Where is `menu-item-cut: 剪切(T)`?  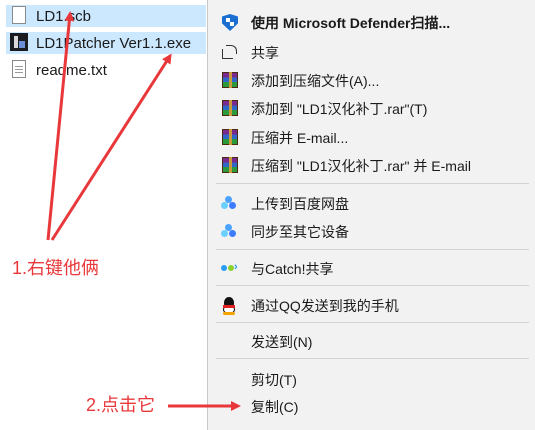
menu-item-cut: 剪切(T) is located at coordinates (371, 380).